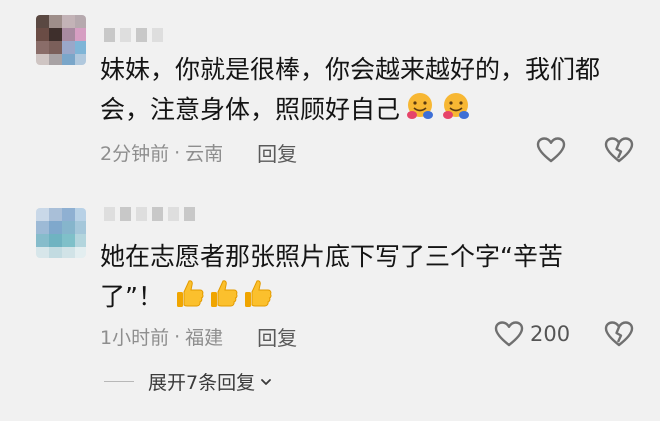  Describe the element at coordinates (204, 338) in the screenshot. I see `location: 福建` at that location.